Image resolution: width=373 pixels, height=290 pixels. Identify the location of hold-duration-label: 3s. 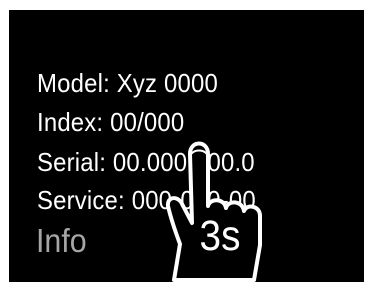
(220, 236).